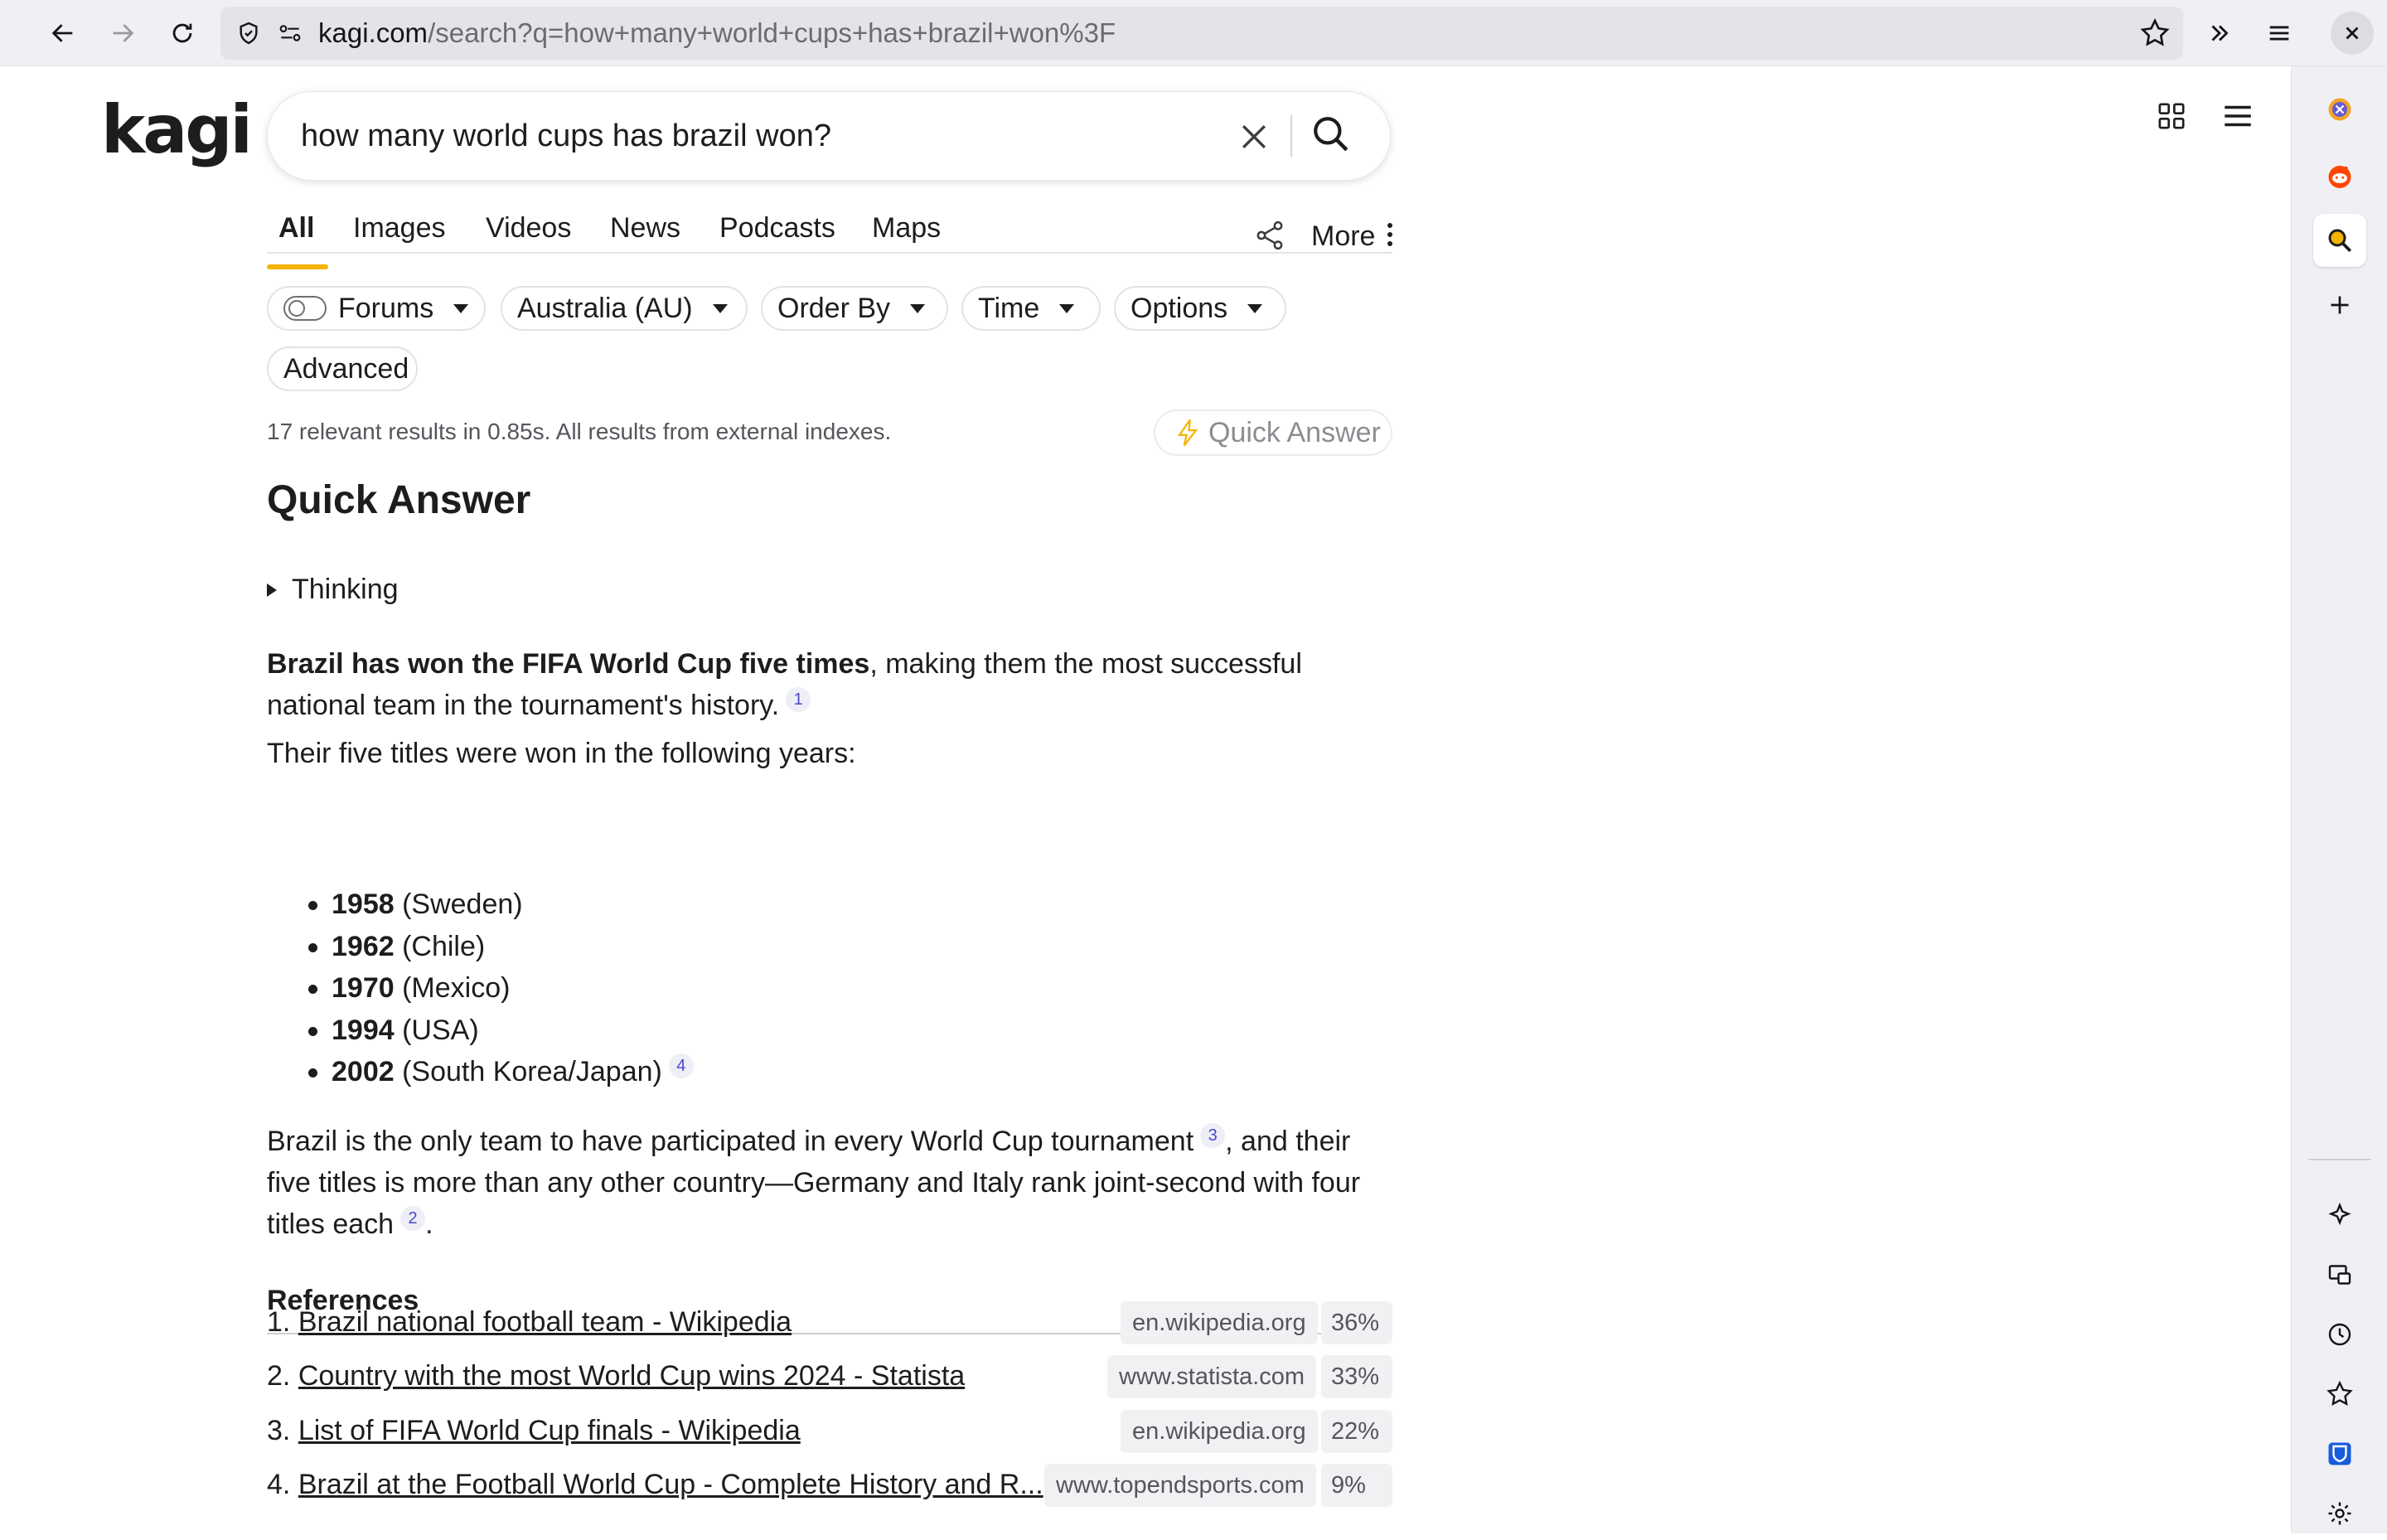 Image resolution: width=2387 pixels, height=1540 pixels. What do you see at coordinates (399, 500) in the screenshot?
I see `quick-answer-title: Quick Answer` at bounding box center [399, 500].